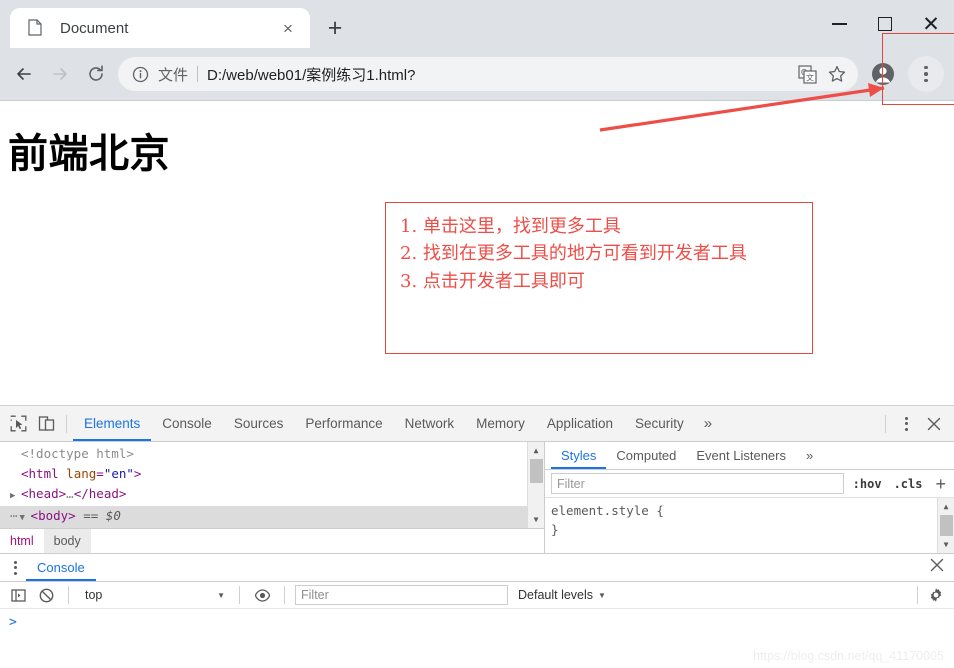 Image resolution: width=954 pixels, height=668 pixels. What do you see at coordinates (272, 517) in the screenshot?
I see `dom-line-body-selected: ⋯ ▼ <body> == $0` at bounding box center [272, 517].